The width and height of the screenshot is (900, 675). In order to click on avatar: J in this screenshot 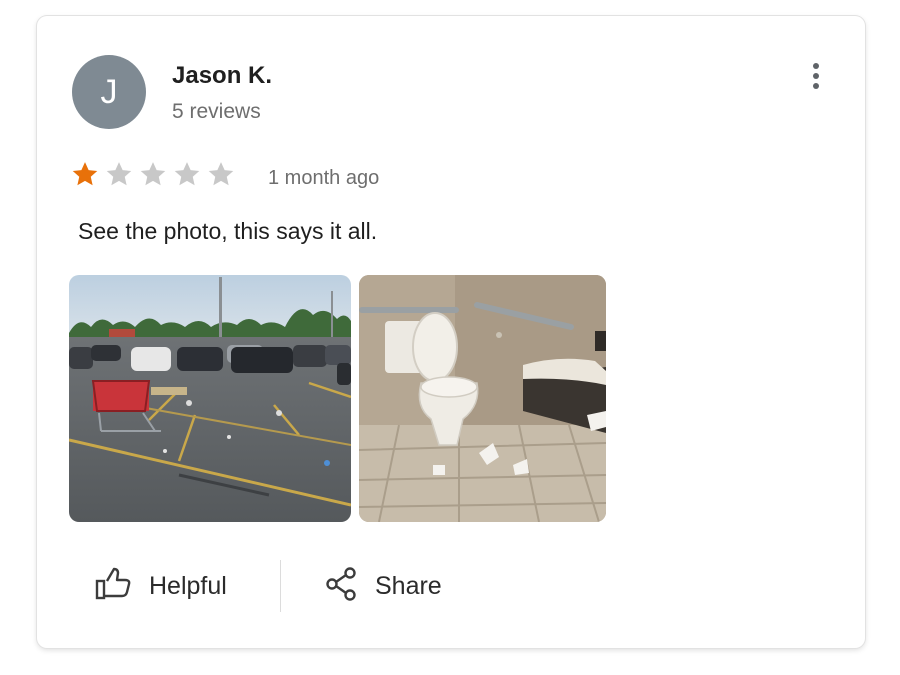, I will do `click(109, 92)`.